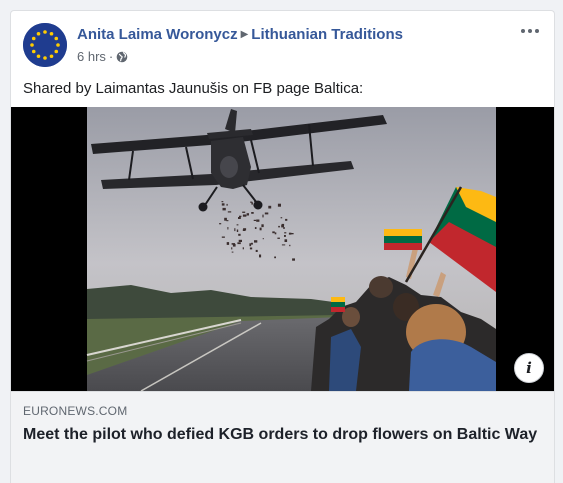  I want to click on post-timestamp: 6 hrs, so click(91, 56).